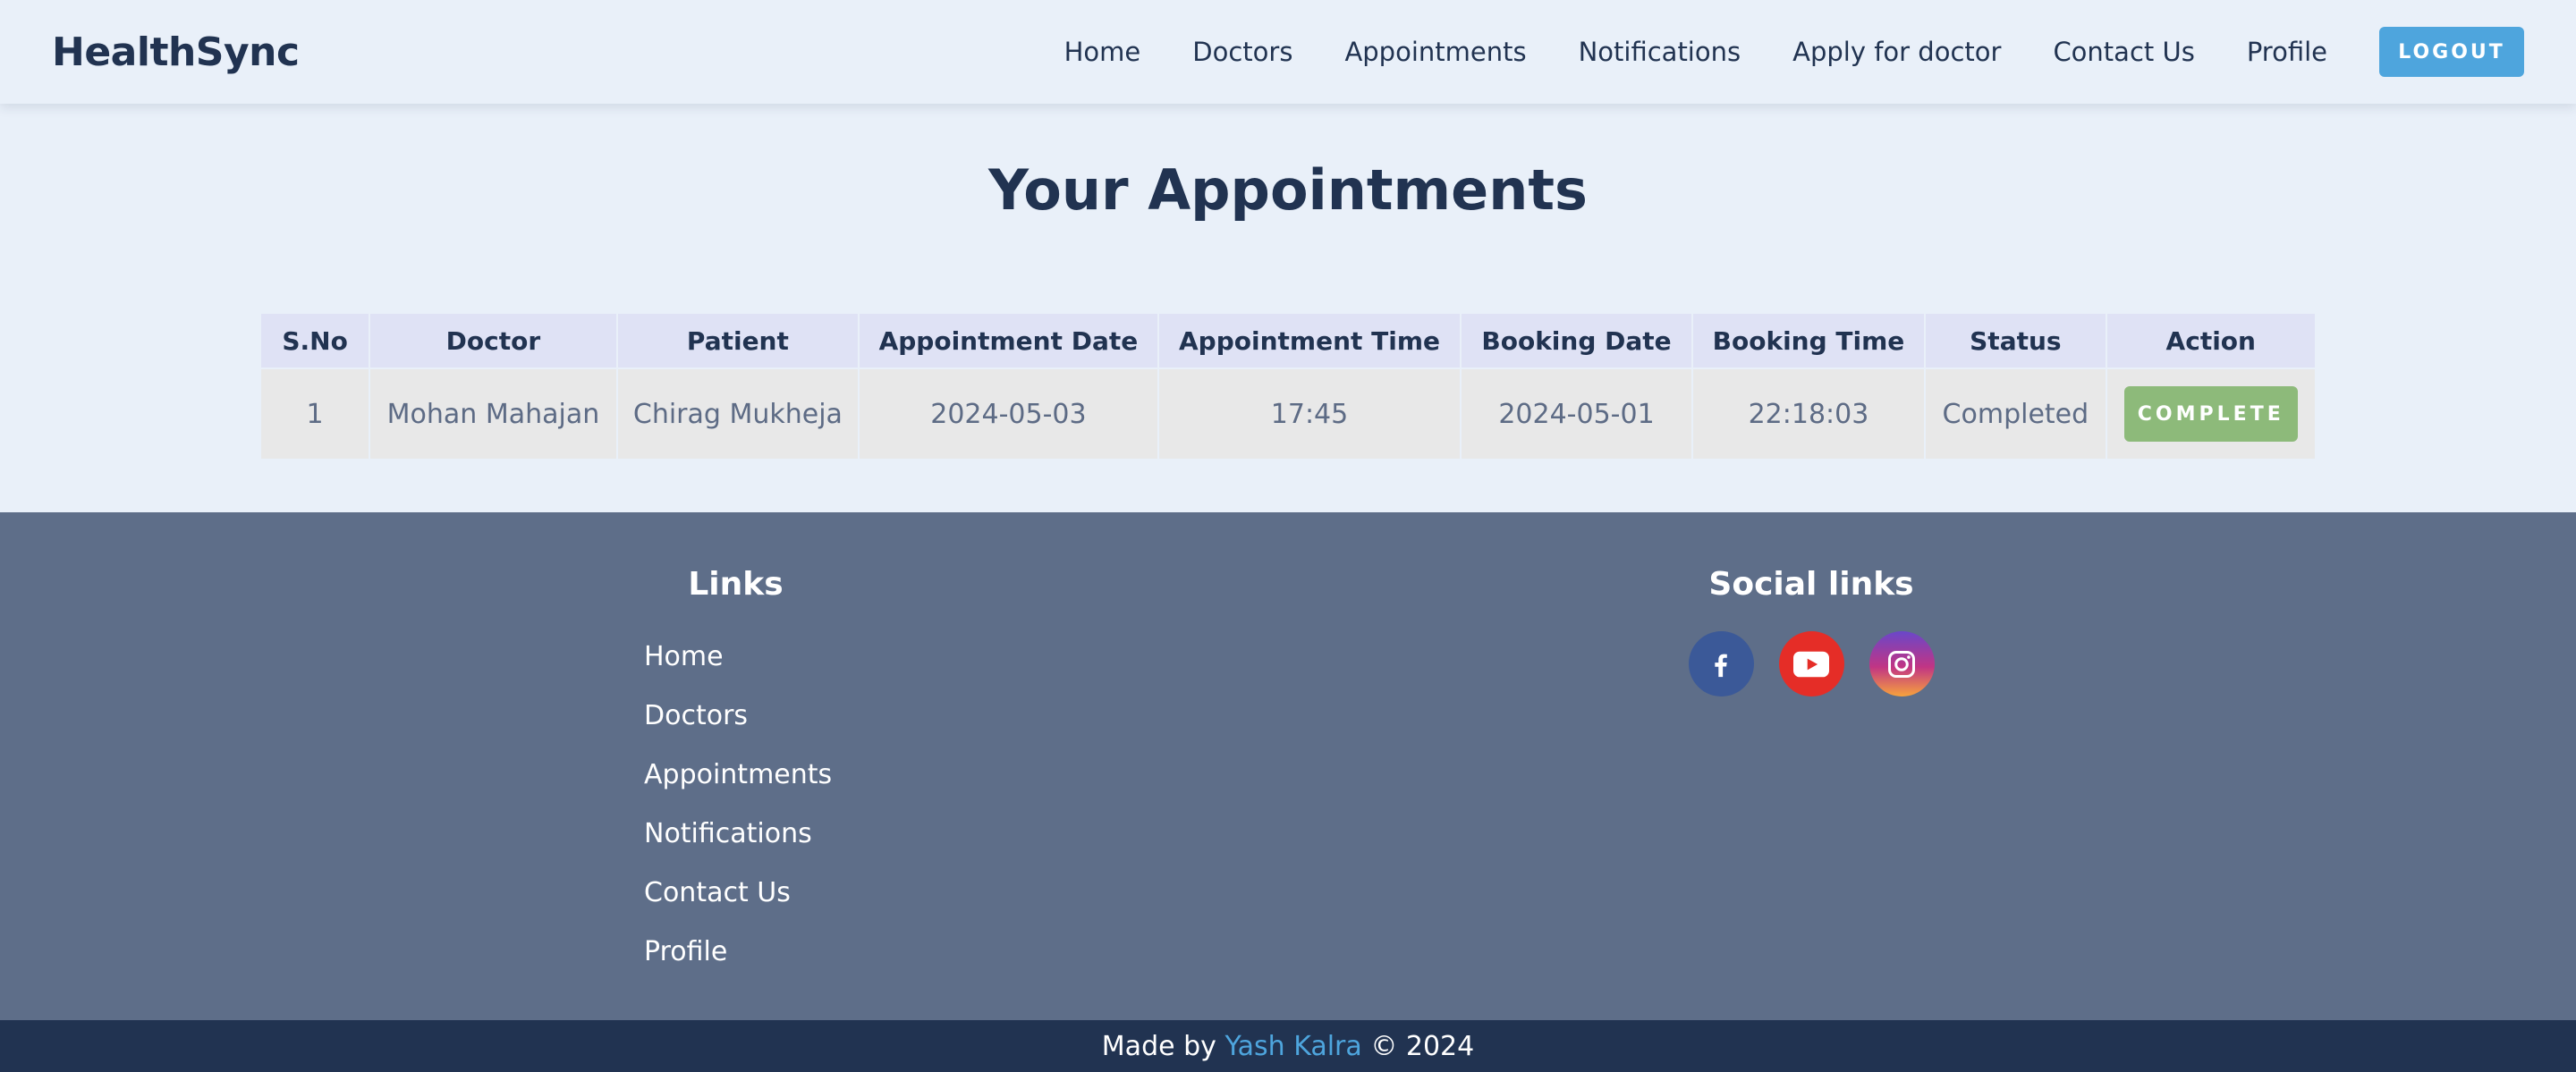 This screenshot has width=2576, height=1072. I want to click on footer-social-section: Social links, so click(1811, 631).